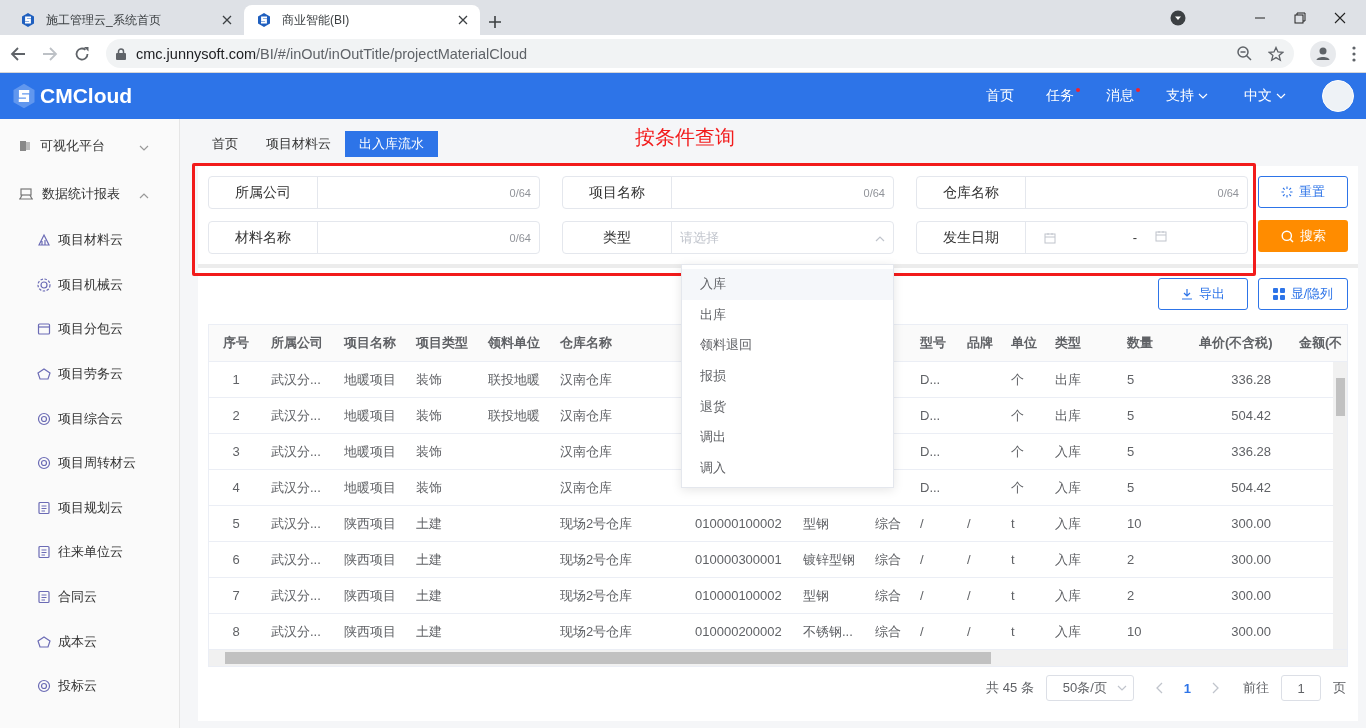 The height and width of the screenshot is (728, 1366). What do you see at coordinates (82, 53) in the screenshot?
I see `reload-icon` at bounding box center [82, 53].